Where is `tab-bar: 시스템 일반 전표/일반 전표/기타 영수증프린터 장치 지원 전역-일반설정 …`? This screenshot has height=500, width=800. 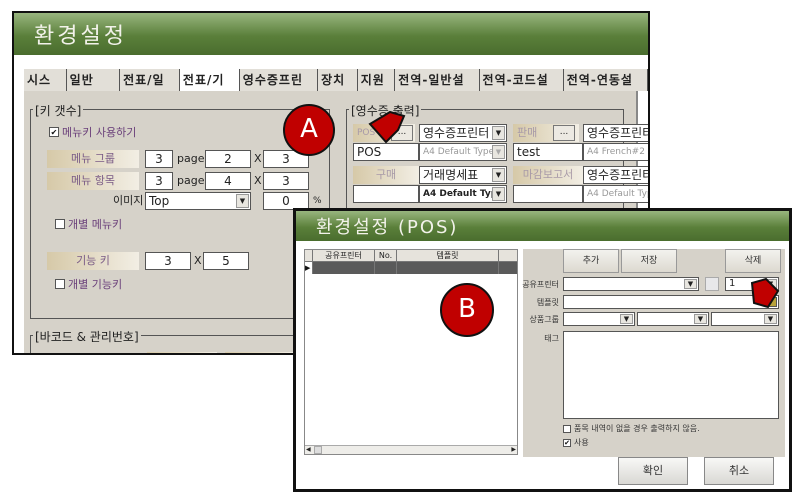 tab-bar: 시스템 일반 전표/일반 전표/기타 영수증프린터 장치 지원 전역-일반설정 … is located at coordinates (336, 89).